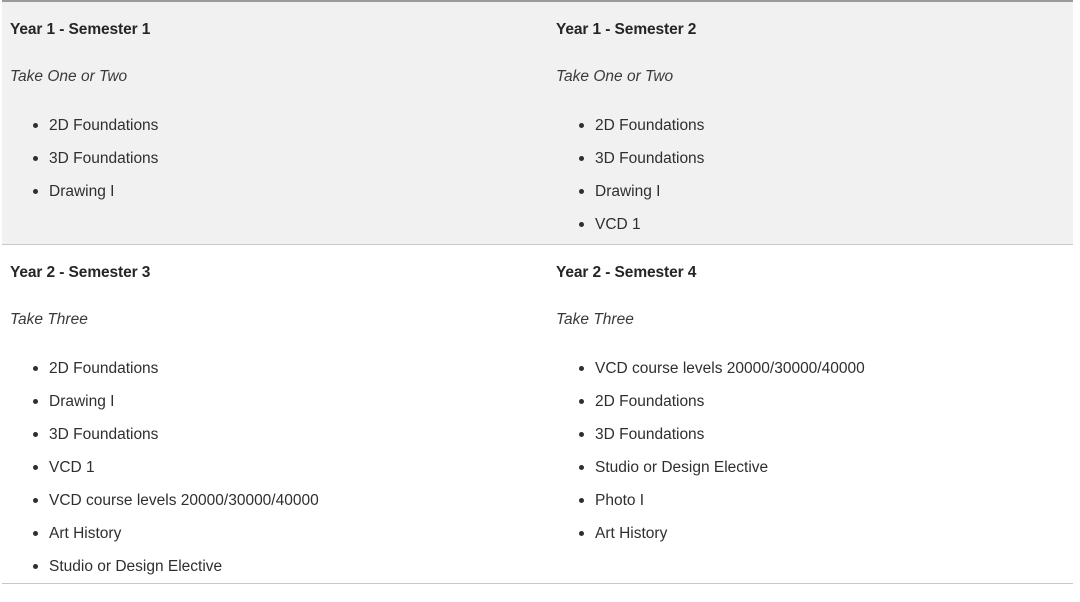 Image resolution: width=1080 pixels, height=602 pixels. Describe the element at coordinates (80, 29) in the screenshot. I see `semester-title: Year 1 - Semester 1` at that location.